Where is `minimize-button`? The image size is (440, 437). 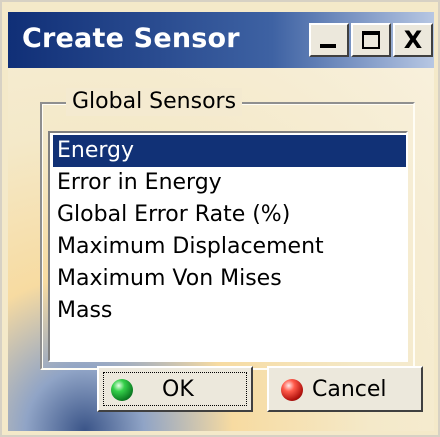
minimize-button is located at coordinates (329, 40).